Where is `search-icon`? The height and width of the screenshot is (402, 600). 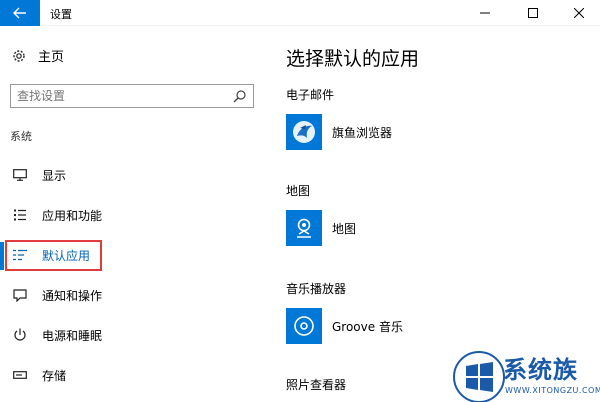
search-icon is located at coordinates (240, 96).